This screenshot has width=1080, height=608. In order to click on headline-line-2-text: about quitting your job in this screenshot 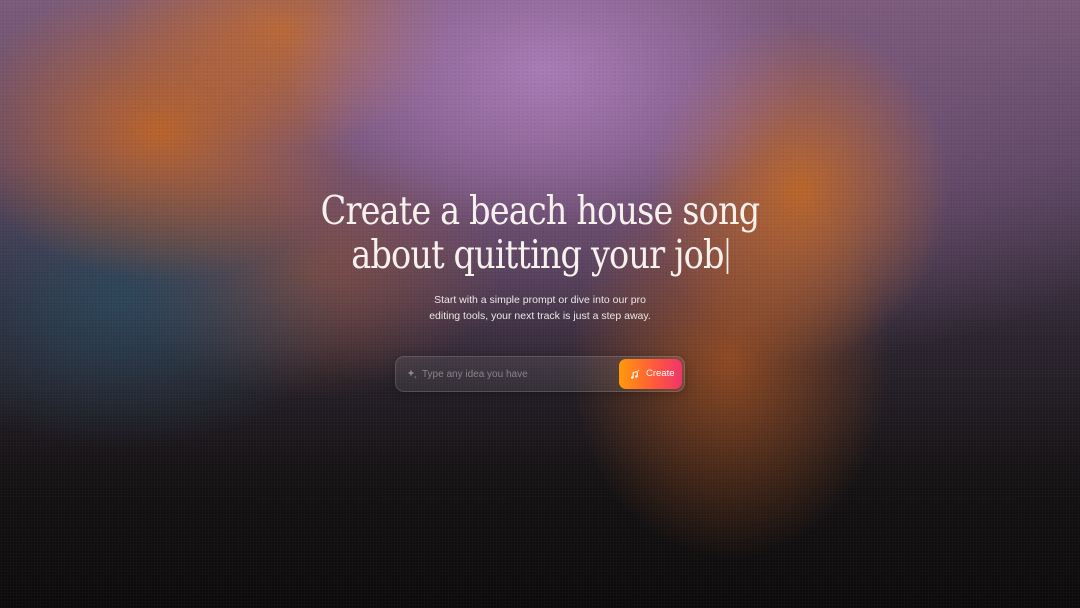, I will do `click(537, 255)`.